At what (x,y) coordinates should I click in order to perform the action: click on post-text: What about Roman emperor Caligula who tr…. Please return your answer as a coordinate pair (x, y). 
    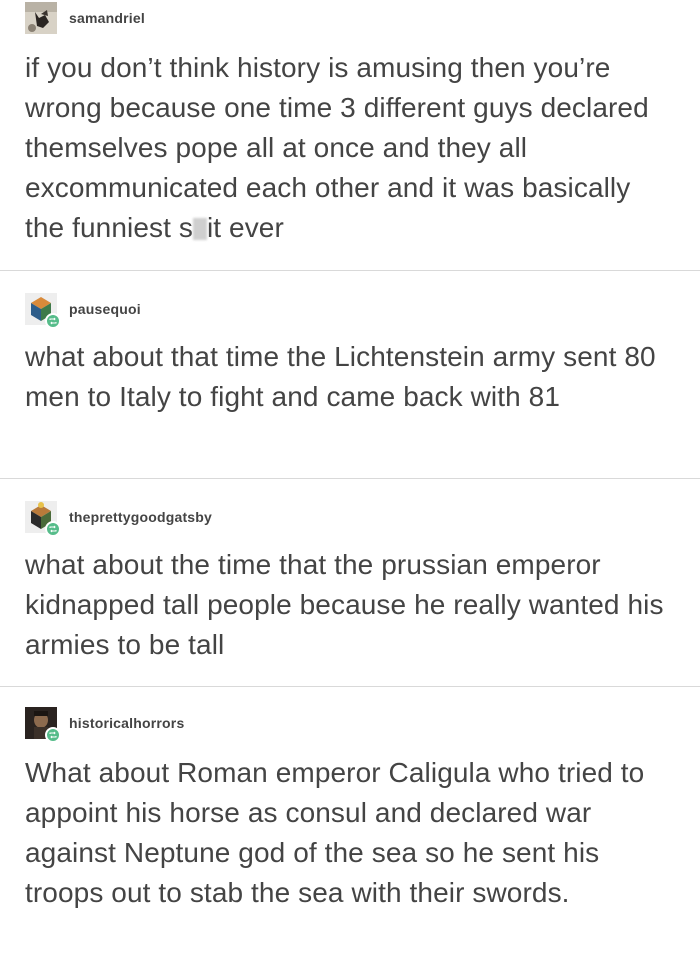
    Looking at the image, I should click on (335, 832).